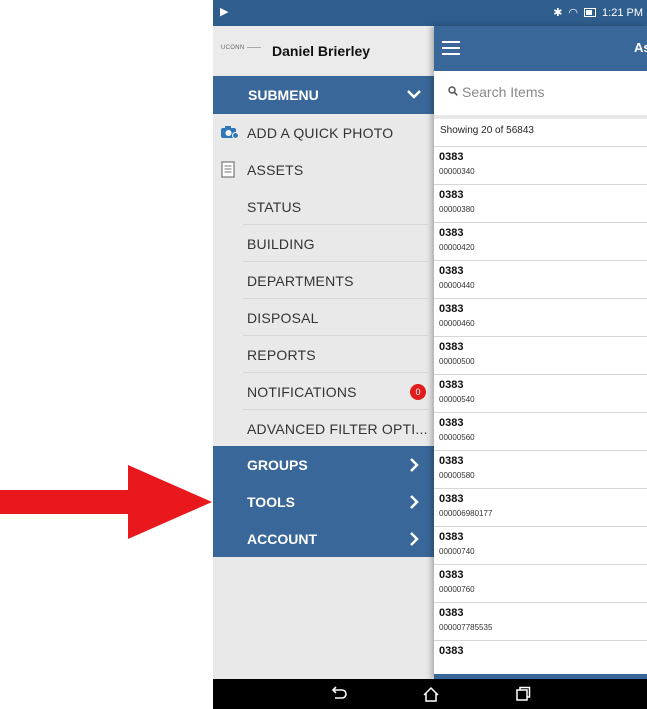  I want to click on list-item: 0383 00000440, so click(540, 279).